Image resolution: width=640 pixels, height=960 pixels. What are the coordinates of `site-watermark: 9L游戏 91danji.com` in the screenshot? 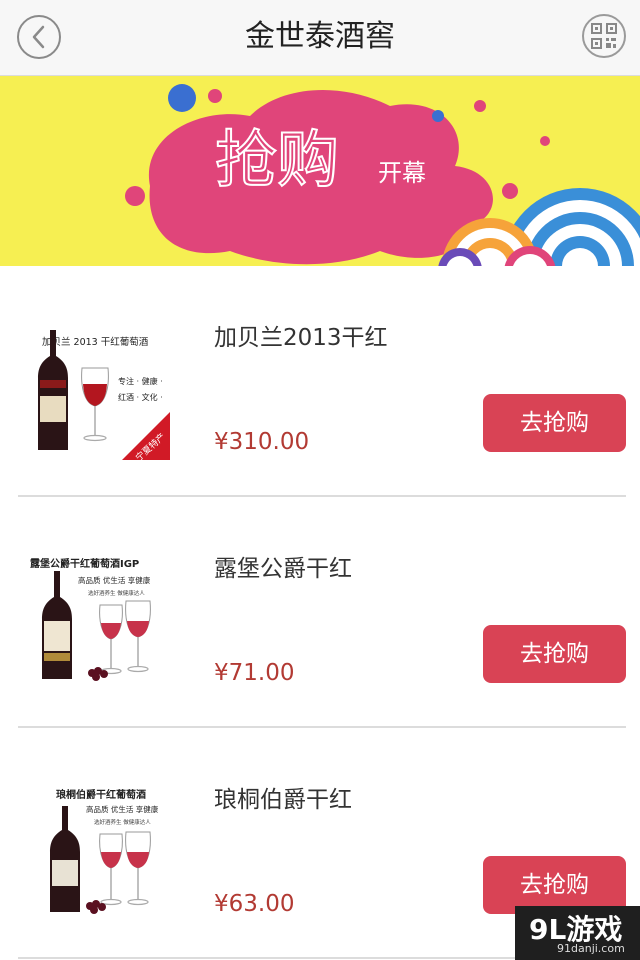 It's located at (577, 933).